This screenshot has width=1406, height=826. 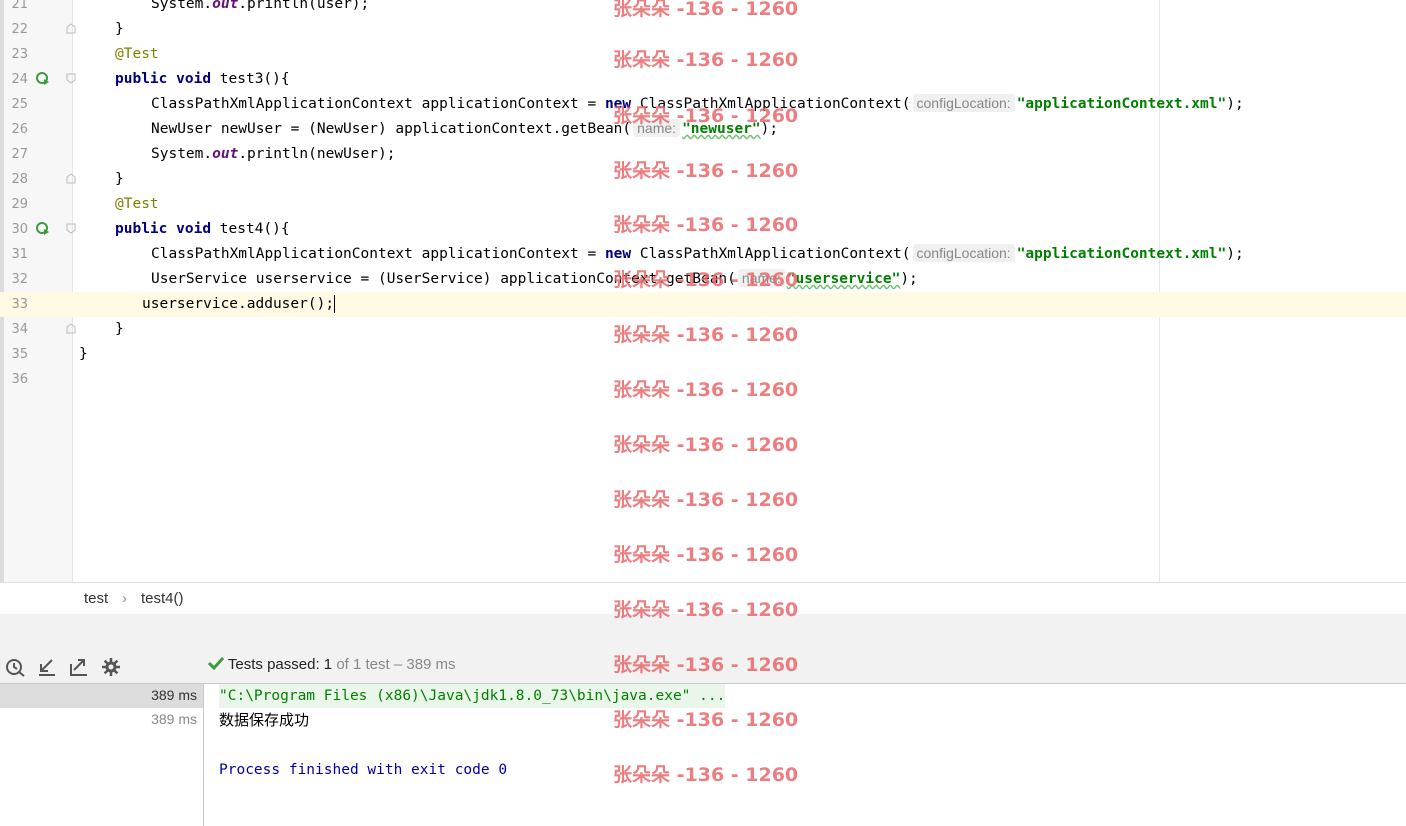 What do you see at coordinates (264, 720) in the screenshot?
I see `console-output-line: 数据保存成功` at bounding box center [264, 720].